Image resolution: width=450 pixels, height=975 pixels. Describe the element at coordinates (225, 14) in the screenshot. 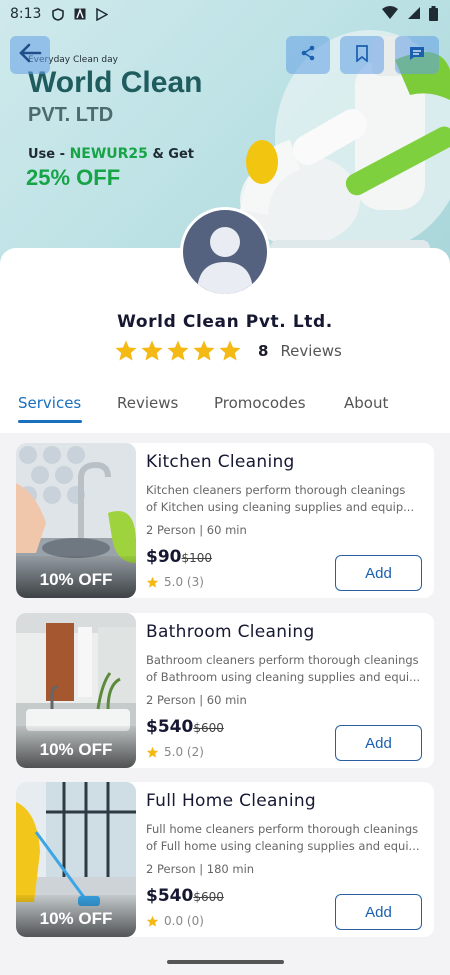

I see `status-bar: 8:13` at that location.